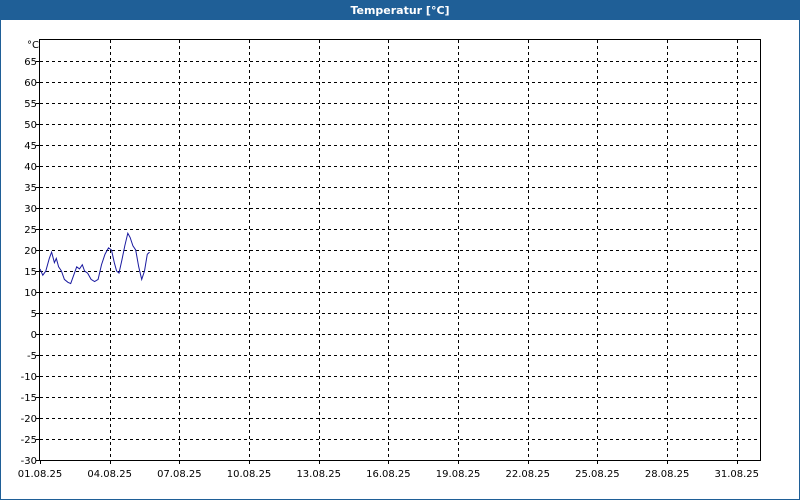 The image size is (800, 500). What do you see at coordinates (34, 335) in the screenshot?
I see `y-tick-label: 0` at bounding box center [34, 335].